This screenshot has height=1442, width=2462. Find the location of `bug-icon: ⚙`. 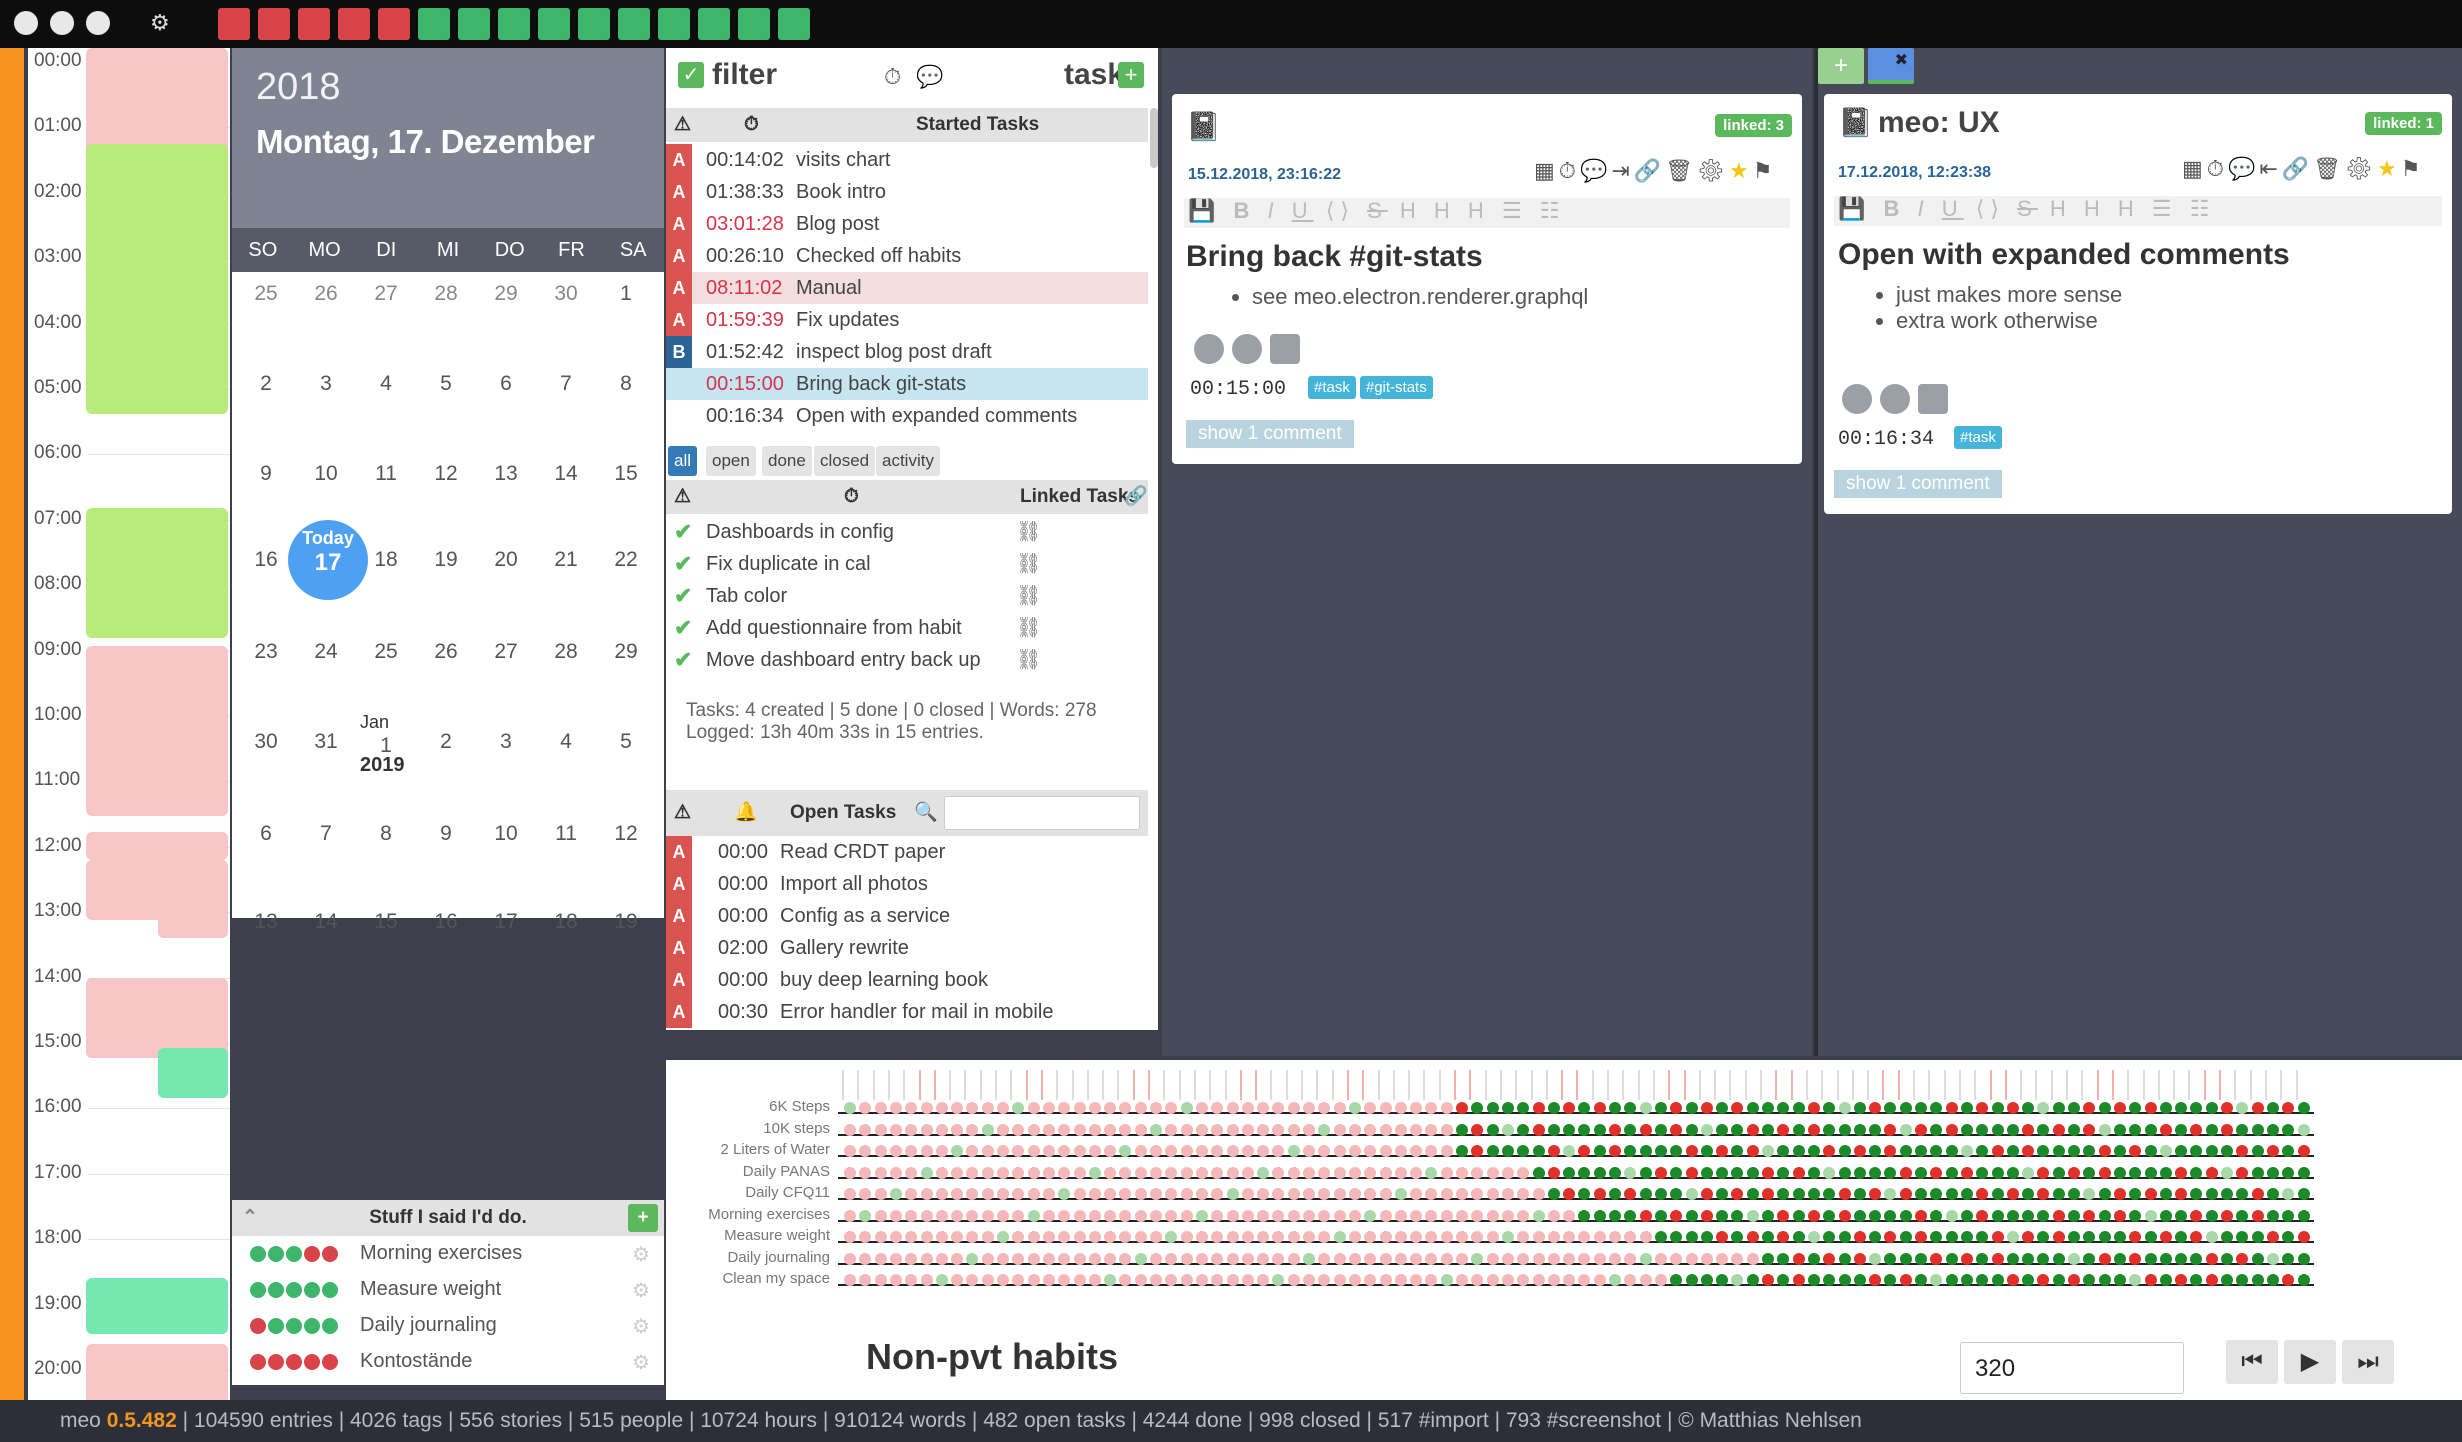

bug-icon: ⚙ is located at coordinates (161, 23).